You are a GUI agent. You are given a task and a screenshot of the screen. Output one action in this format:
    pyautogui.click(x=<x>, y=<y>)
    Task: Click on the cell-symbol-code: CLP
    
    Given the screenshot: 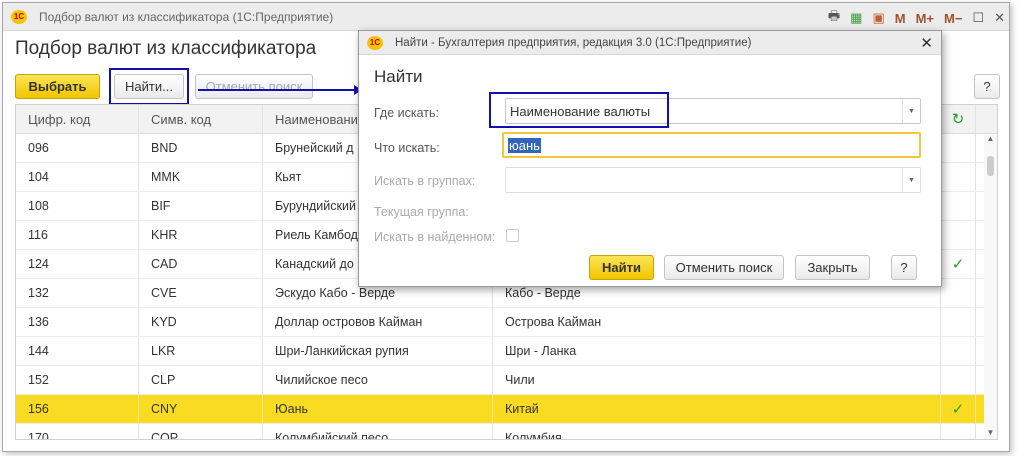 What is the action you would take?
    pyautogui.click(x=201, y=380)
    